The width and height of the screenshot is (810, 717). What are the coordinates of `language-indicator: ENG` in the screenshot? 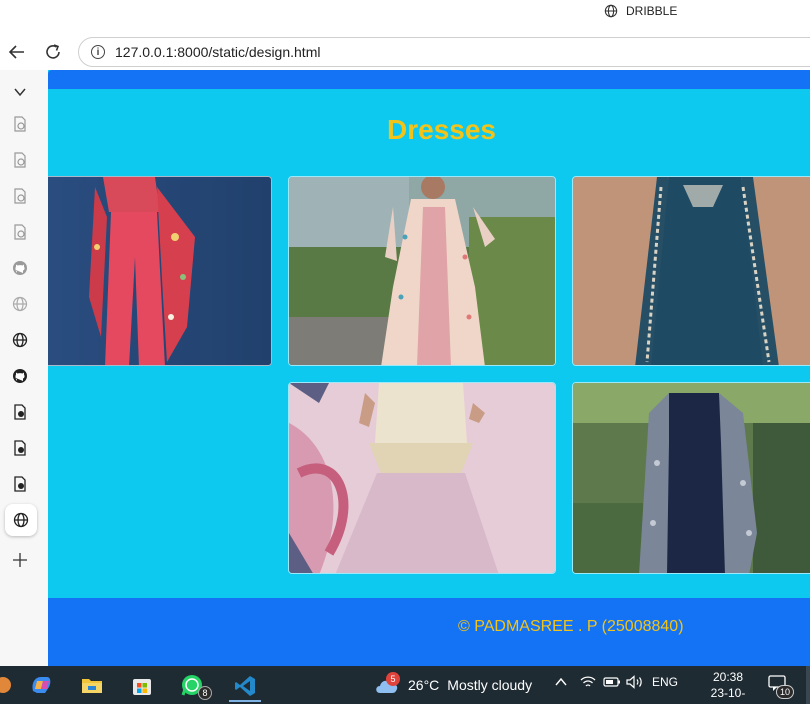 It's located at (665, 682).